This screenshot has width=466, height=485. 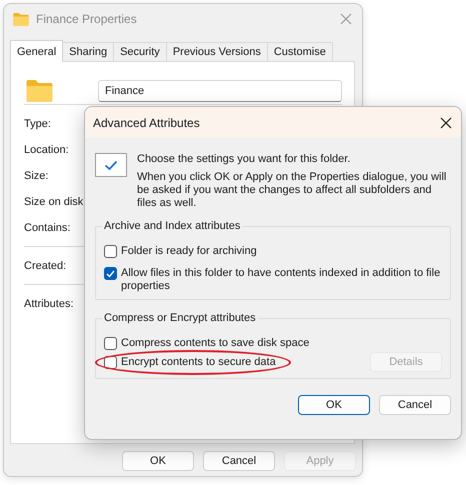 I want to click on field-label: Contains:, so click(x=47, y=228).